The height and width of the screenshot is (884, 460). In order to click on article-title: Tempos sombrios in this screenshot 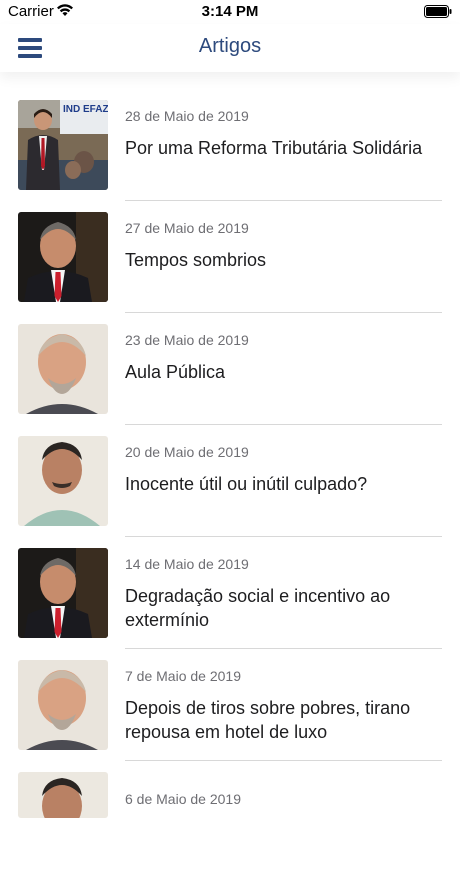, I will do `click(196, 260)`.